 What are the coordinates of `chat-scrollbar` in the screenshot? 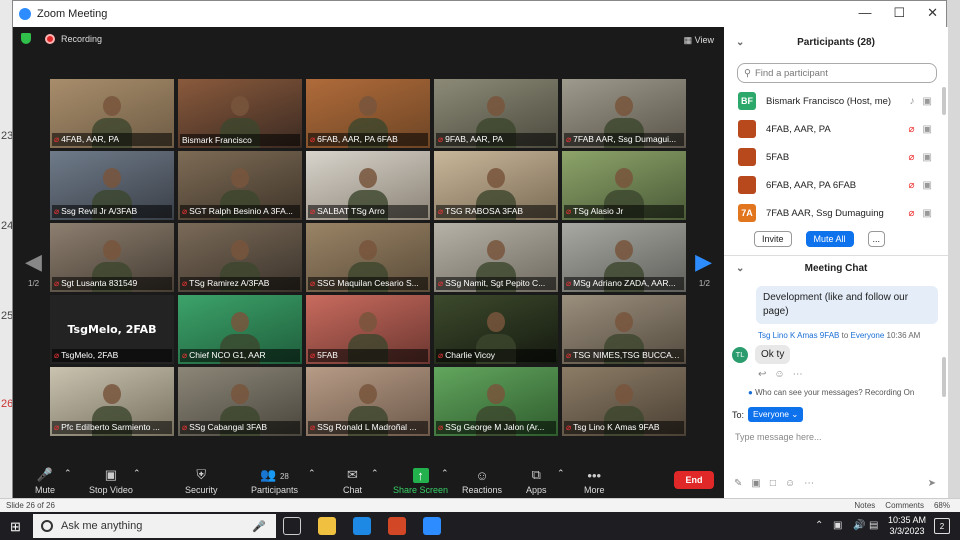 It's located at (944, 377).